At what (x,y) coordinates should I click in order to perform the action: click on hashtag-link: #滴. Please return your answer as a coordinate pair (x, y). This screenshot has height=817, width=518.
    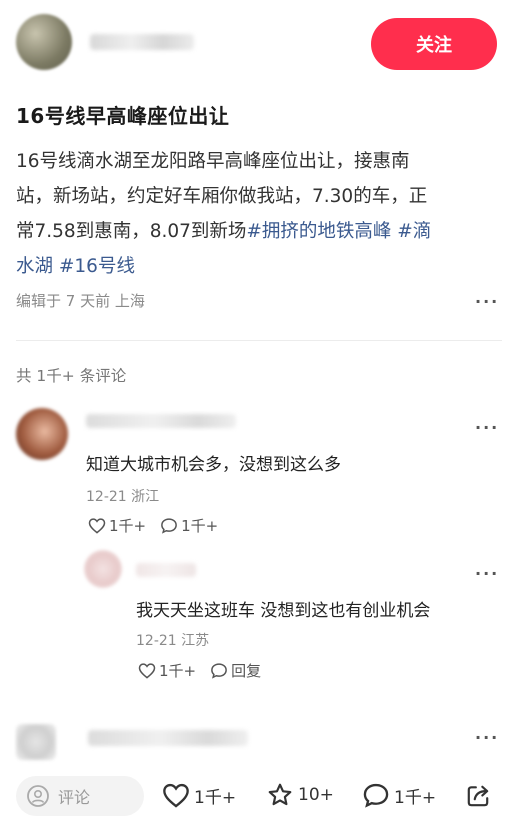
    Looking at the image, I should click on (414, 231).